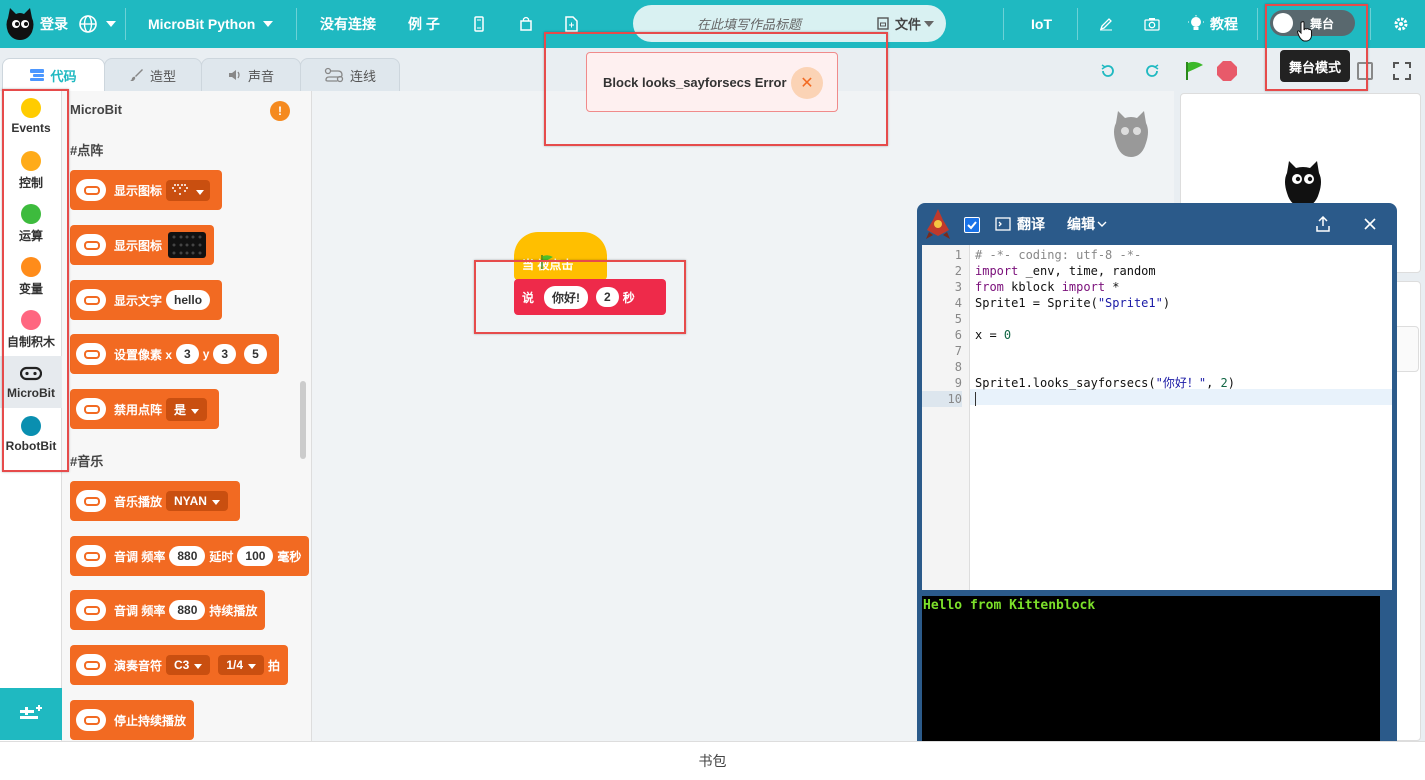 This screenshot has height=780, width=1425. What do you see at coordinates (1195, 71) in the screenshot?
I see `green-flag-icon` at bounding box center [1195, 71].